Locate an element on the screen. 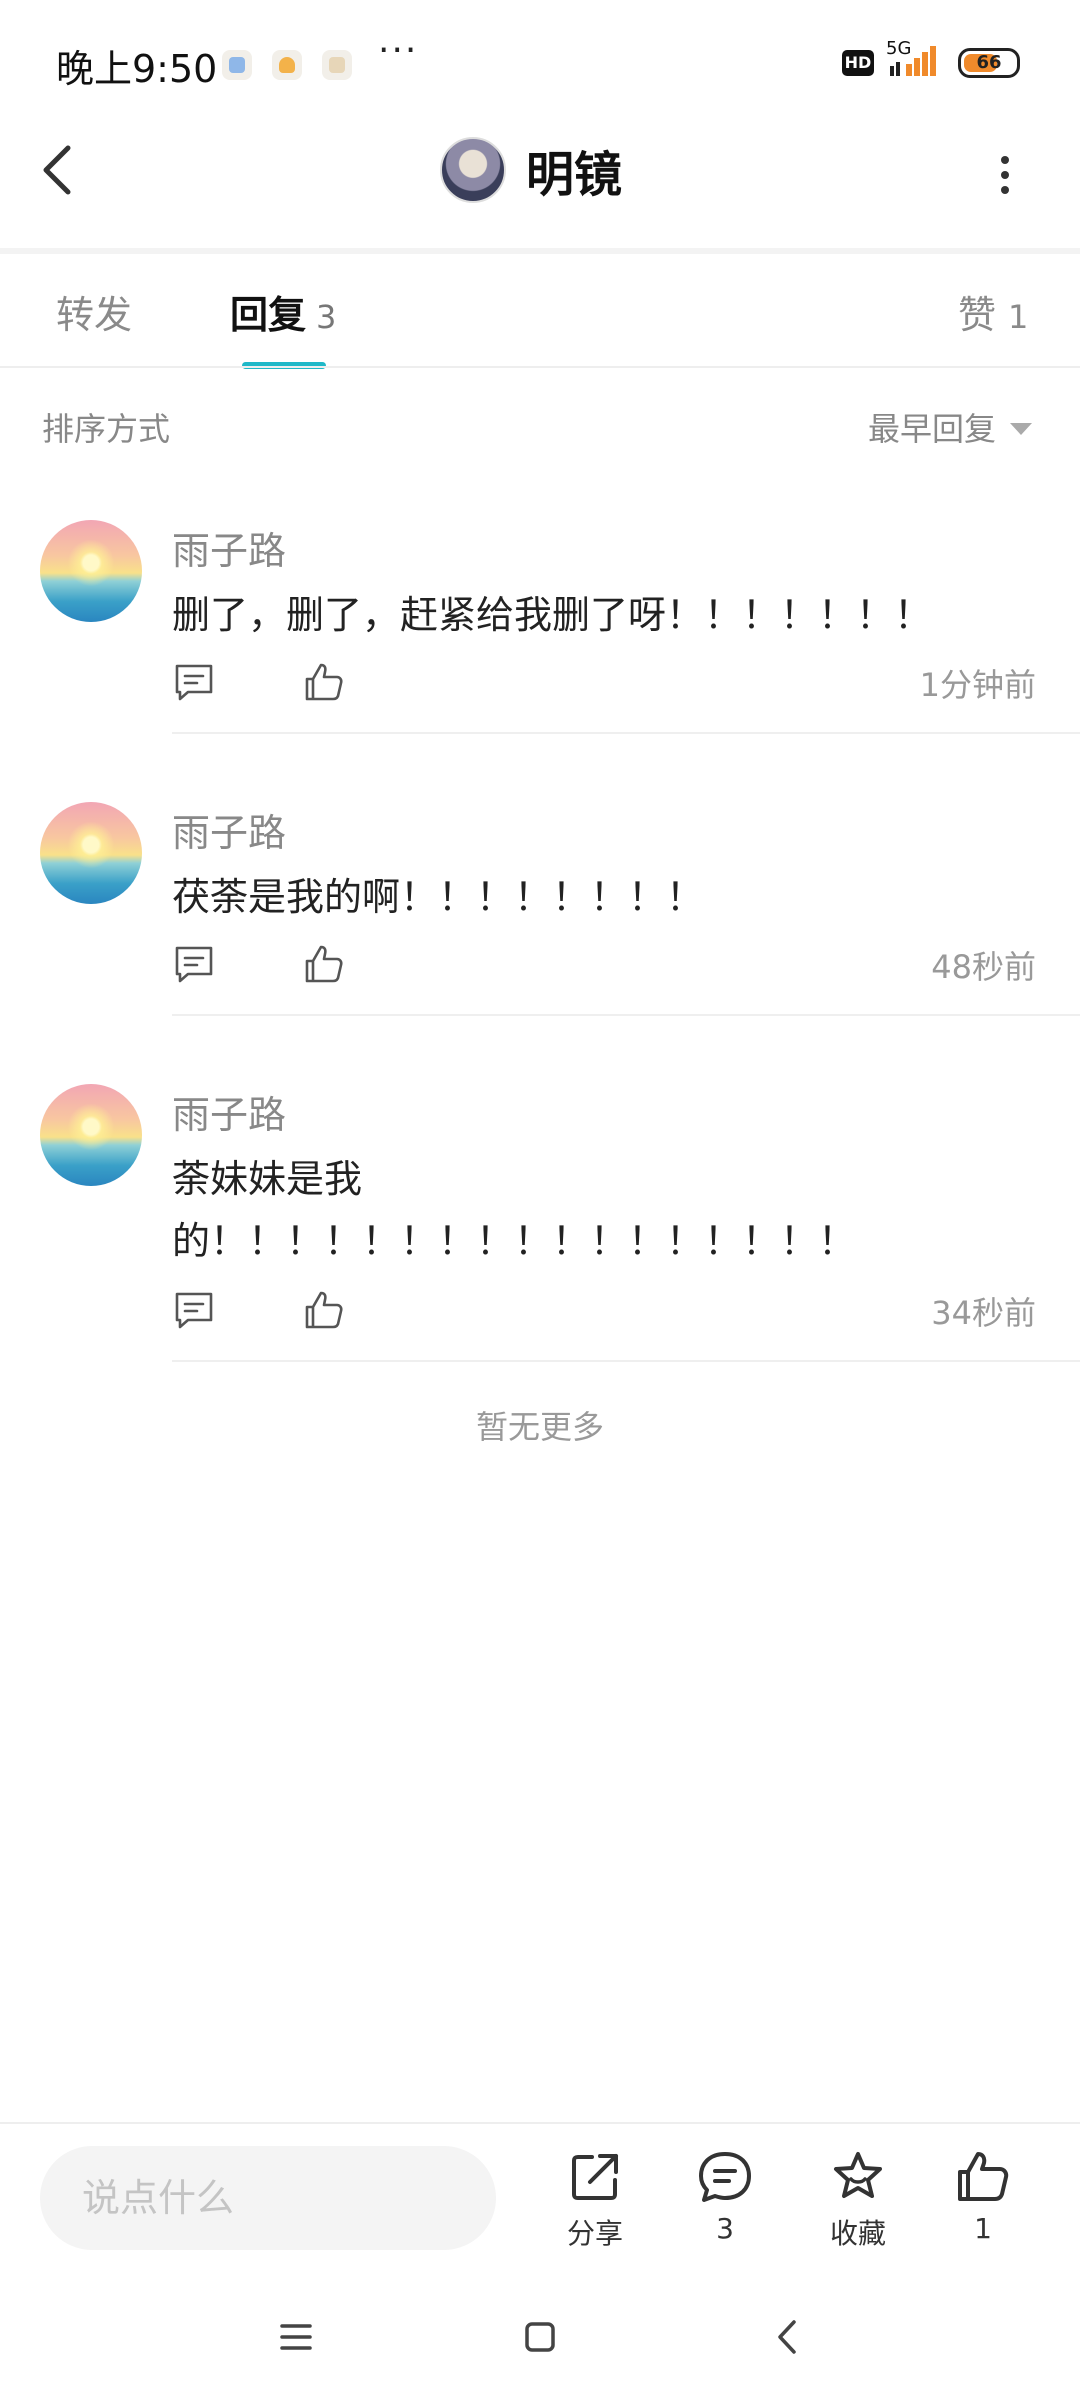 The width and height of the screenshot is (1080, 2400). comment-actions: 34秒前 is located at coordinates (612, 1313).